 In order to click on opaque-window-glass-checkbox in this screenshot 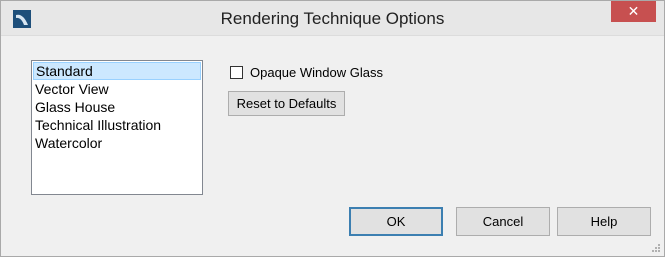, I will do `click(236, 72)`.